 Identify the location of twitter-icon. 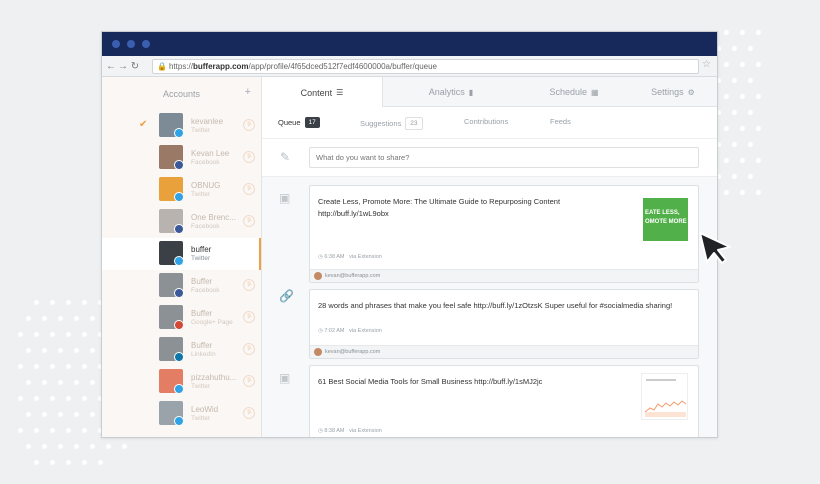
(178, 260).